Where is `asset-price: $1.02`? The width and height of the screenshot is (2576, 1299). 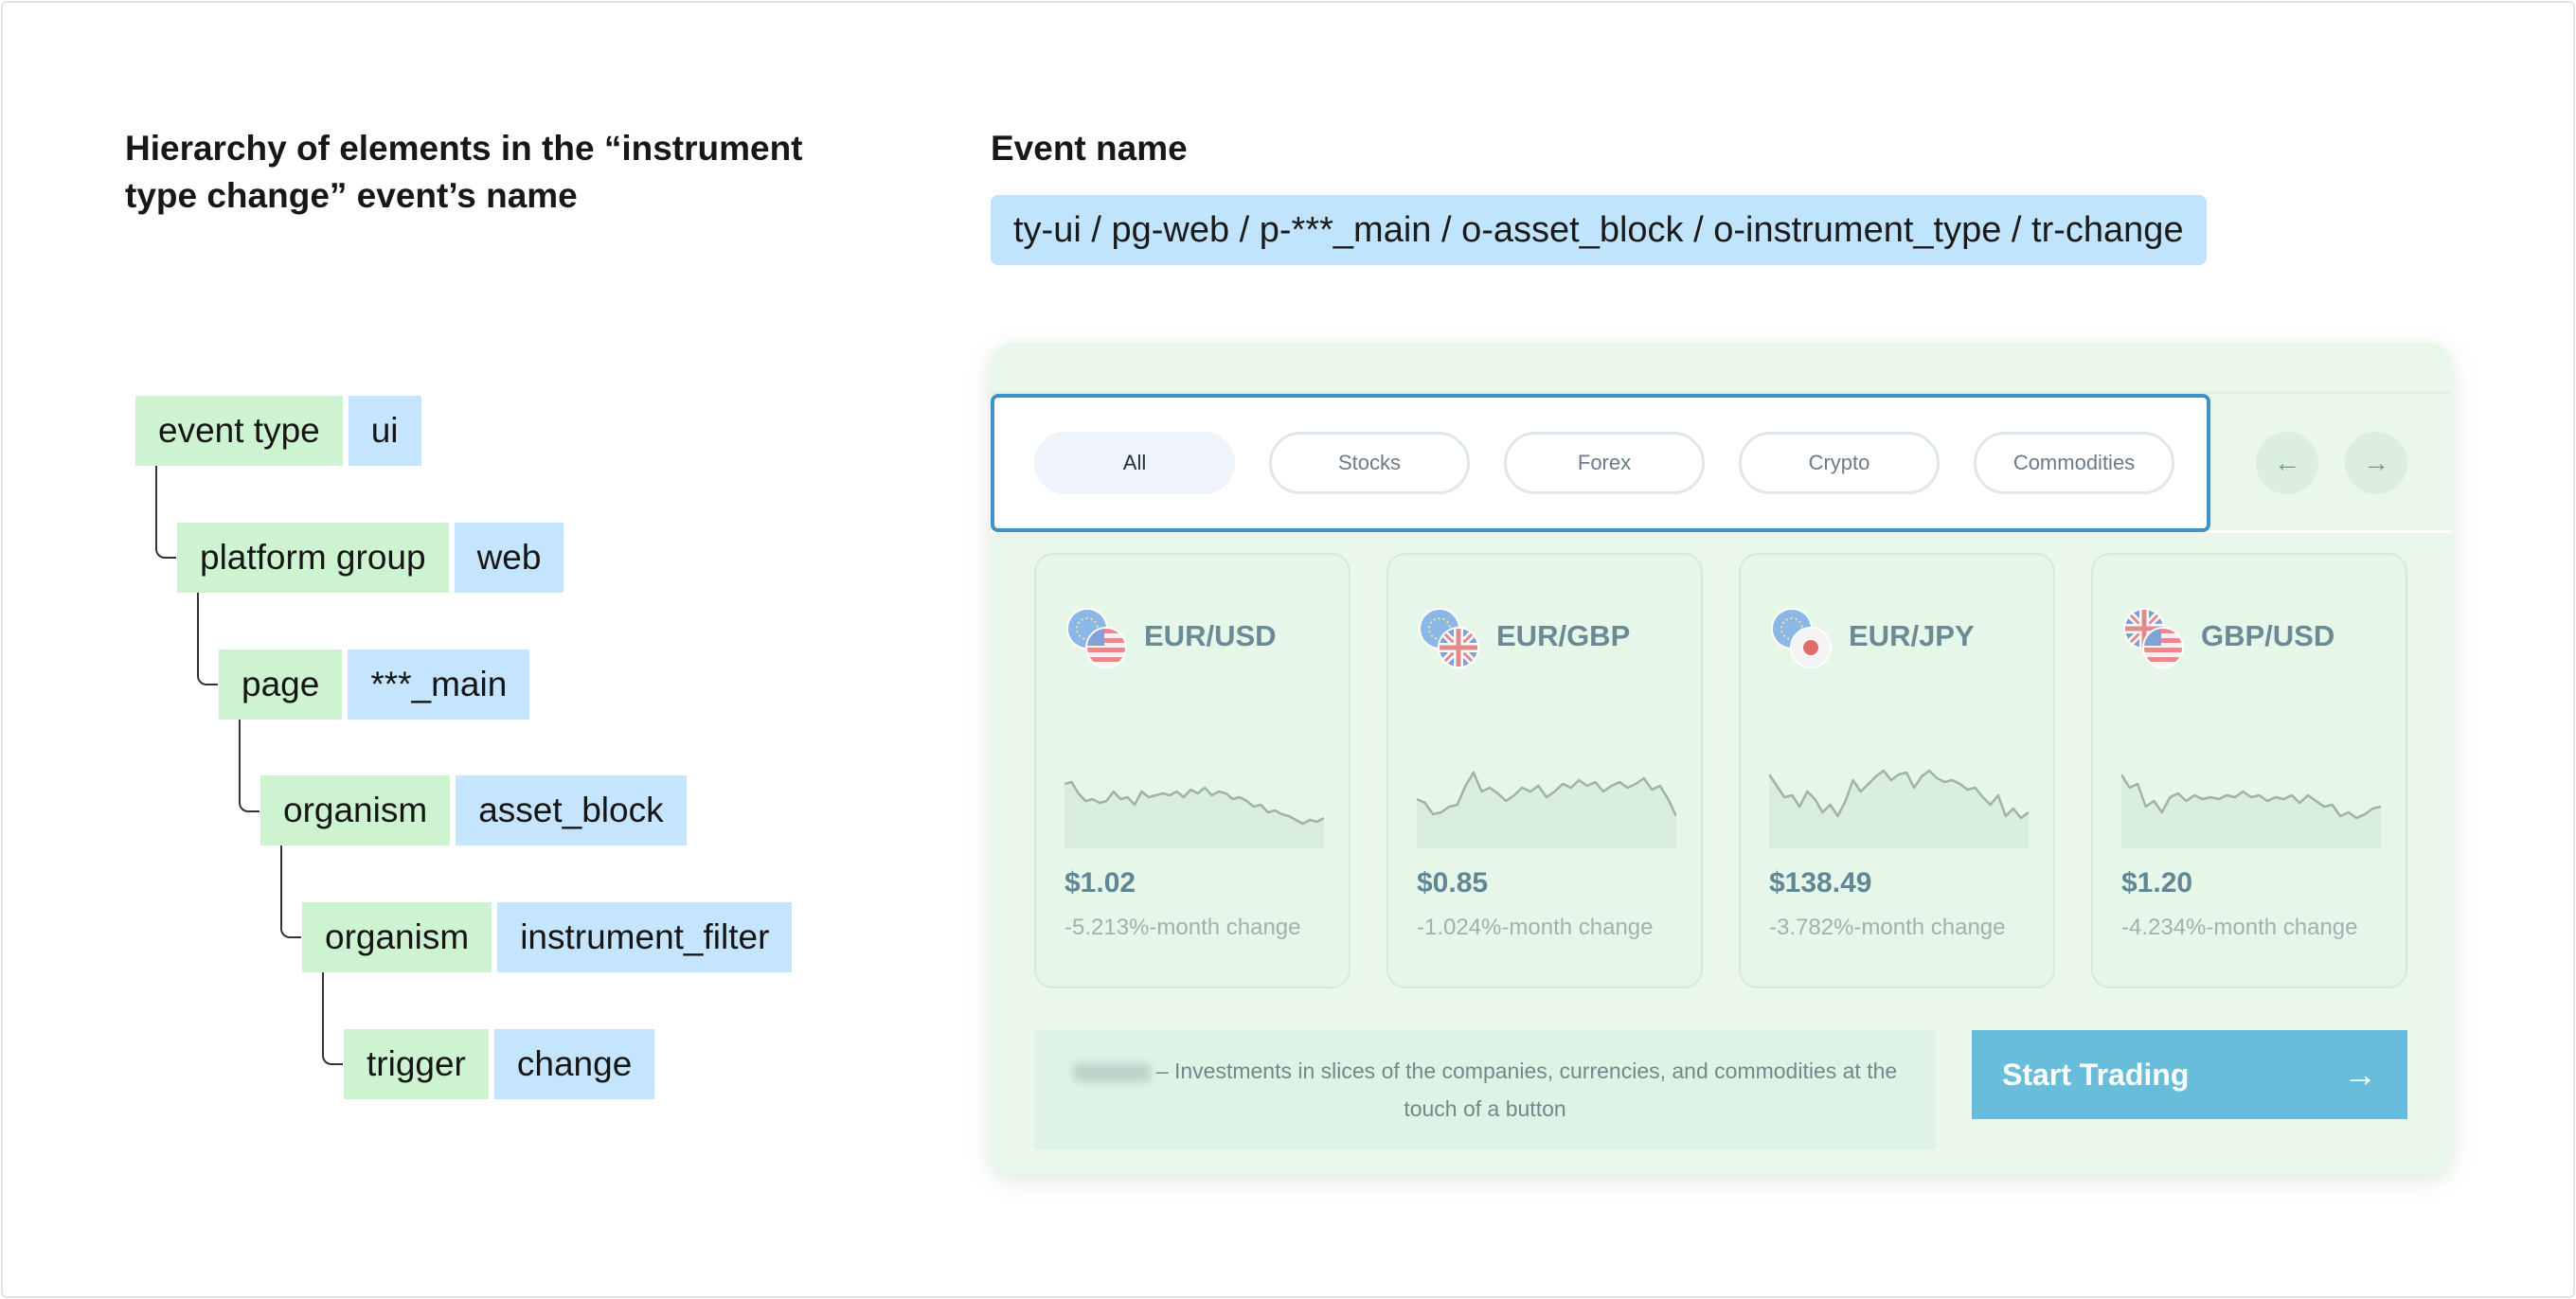 asset-price: $1.02 is located at coordinates (1100, 883).